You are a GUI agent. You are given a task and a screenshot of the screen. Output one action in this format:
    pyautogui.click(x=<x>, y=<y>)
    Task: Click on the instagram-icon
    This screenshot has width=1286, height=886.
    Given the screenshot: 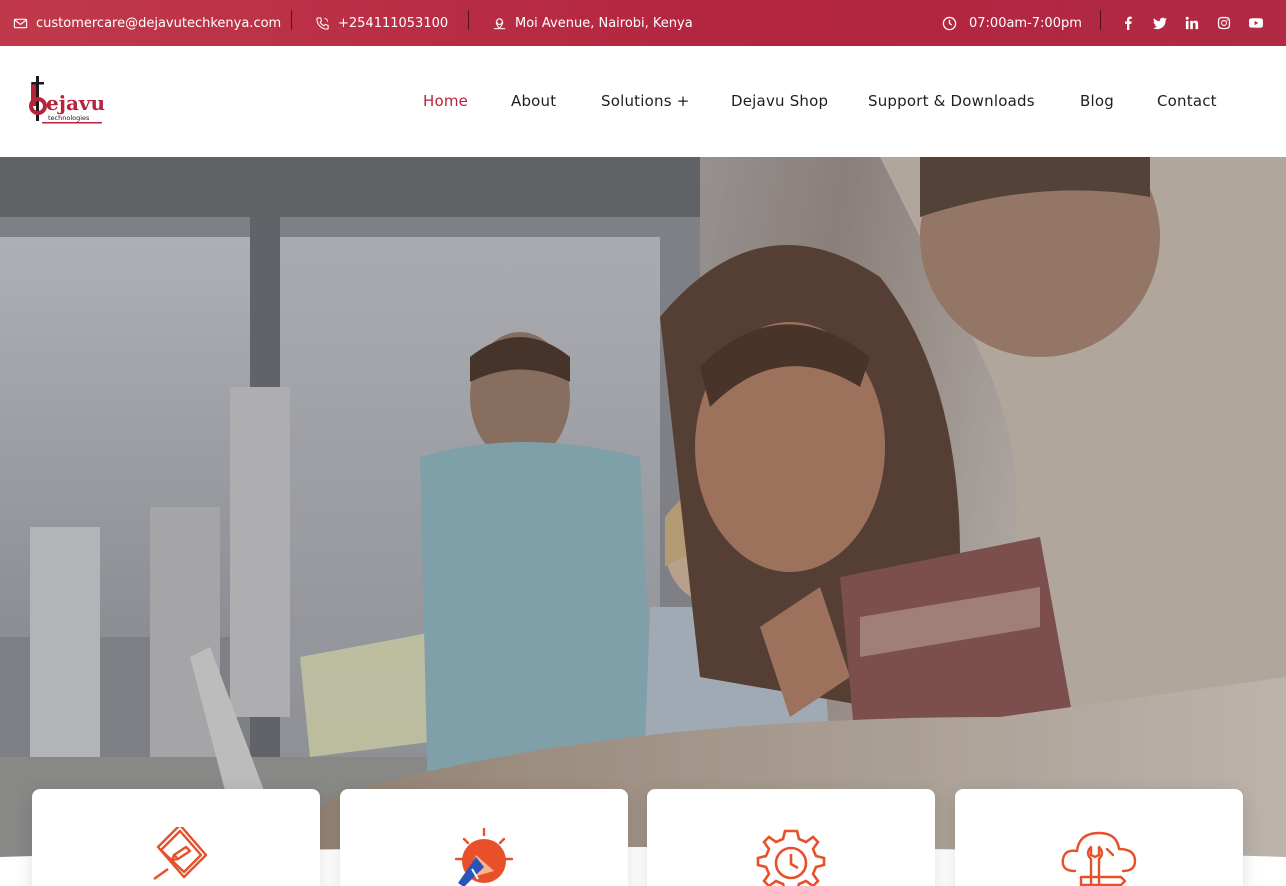 What is the action you would take?
    pyautogui.click(x=1224, y=23)
    